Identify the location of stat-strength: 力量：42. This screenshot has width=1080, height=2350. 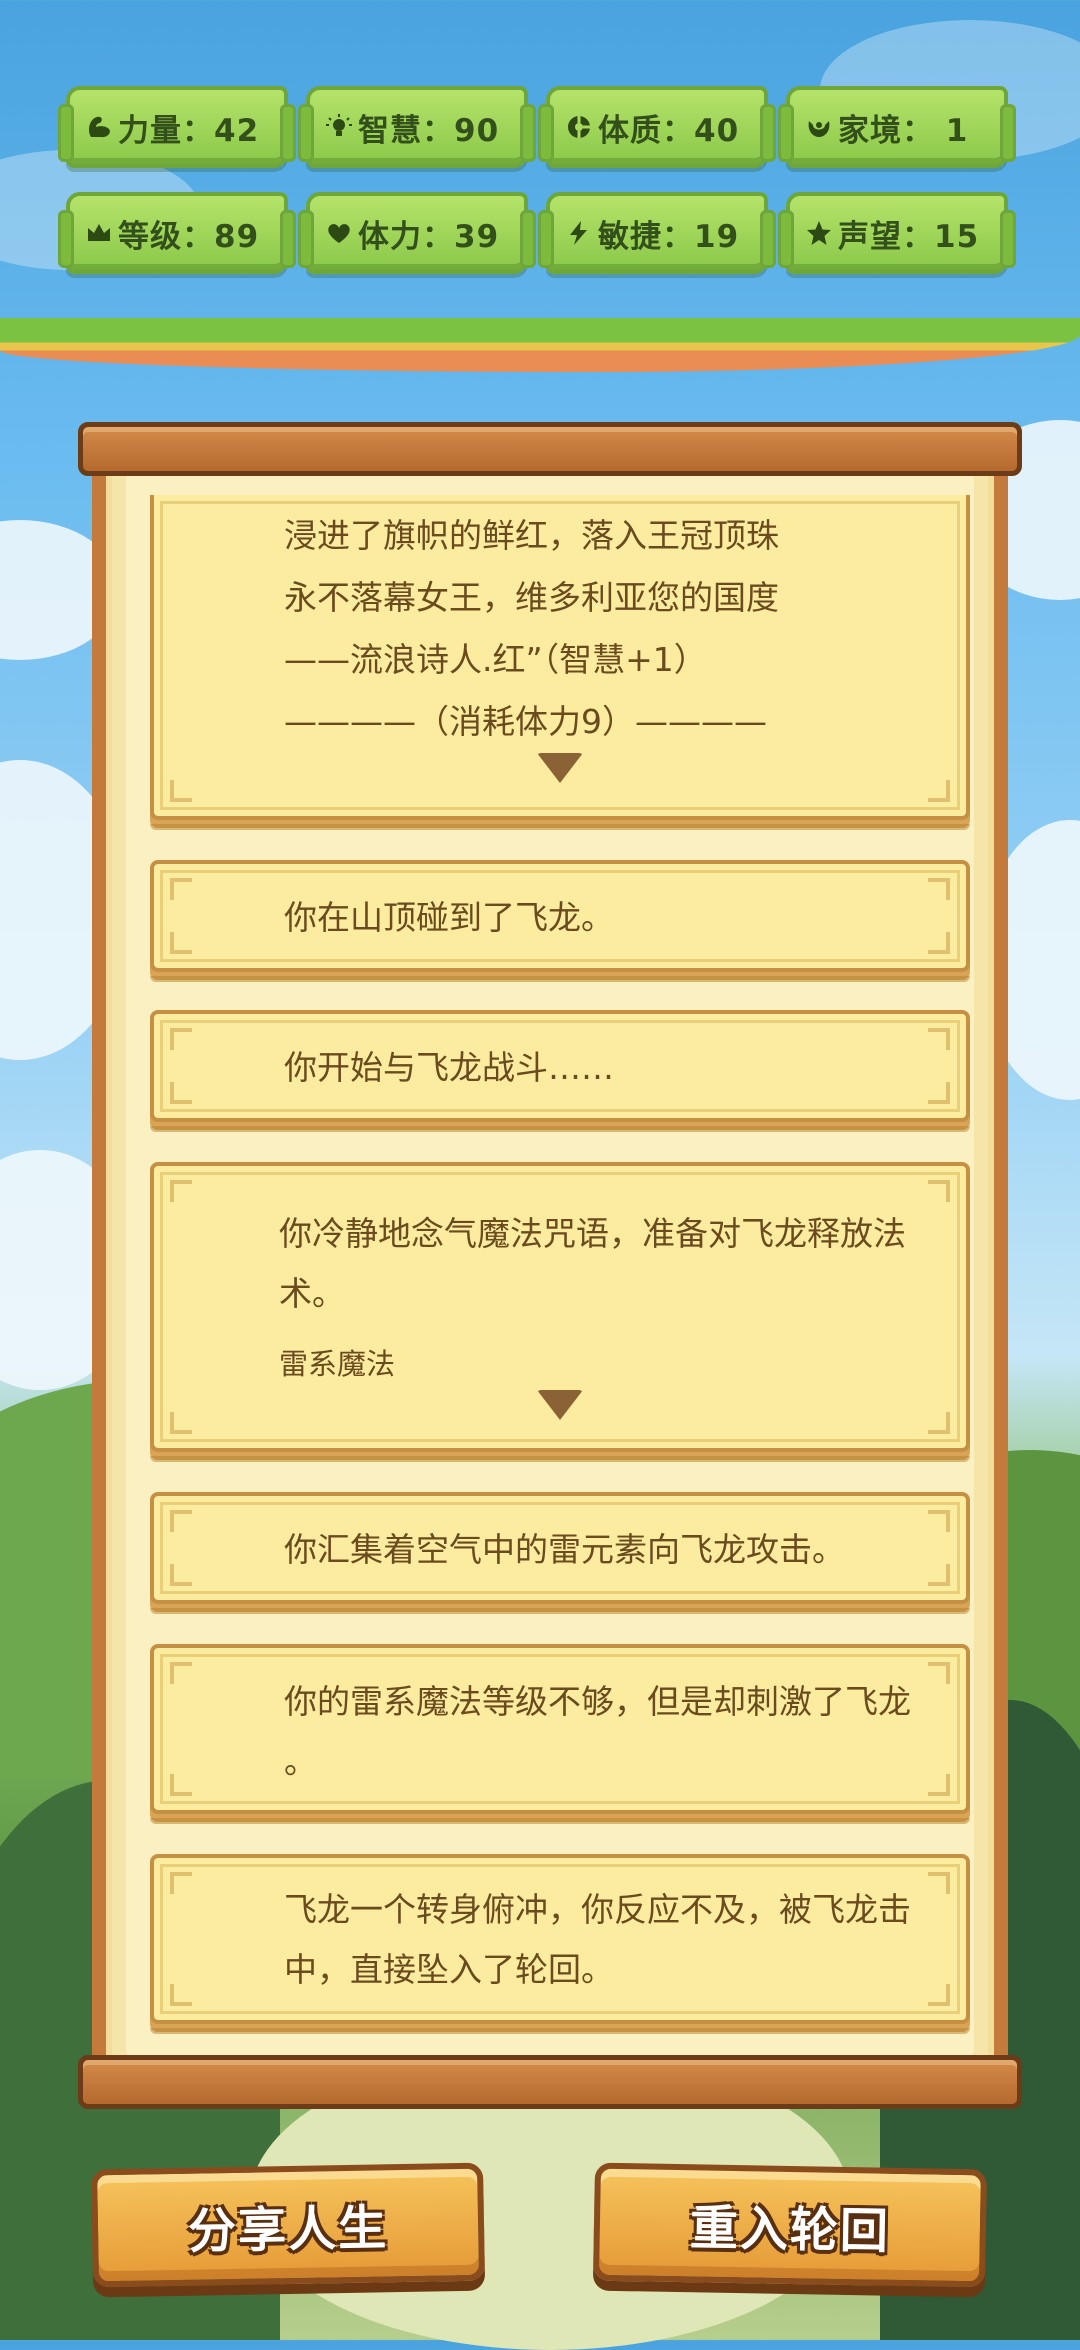
(177, 127).